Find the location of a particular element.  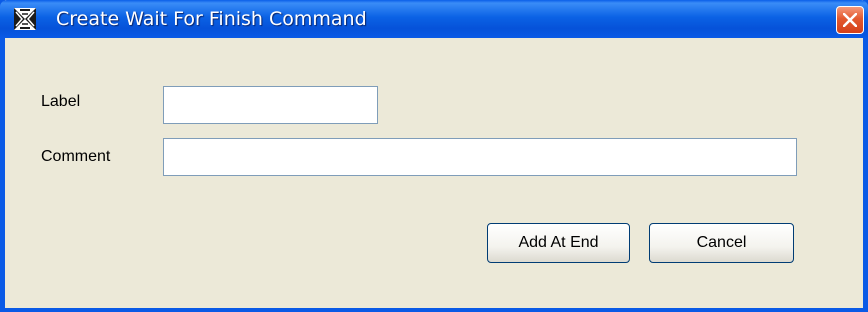

add-at-end-button: Add At End is located at coordinates (558, 243).